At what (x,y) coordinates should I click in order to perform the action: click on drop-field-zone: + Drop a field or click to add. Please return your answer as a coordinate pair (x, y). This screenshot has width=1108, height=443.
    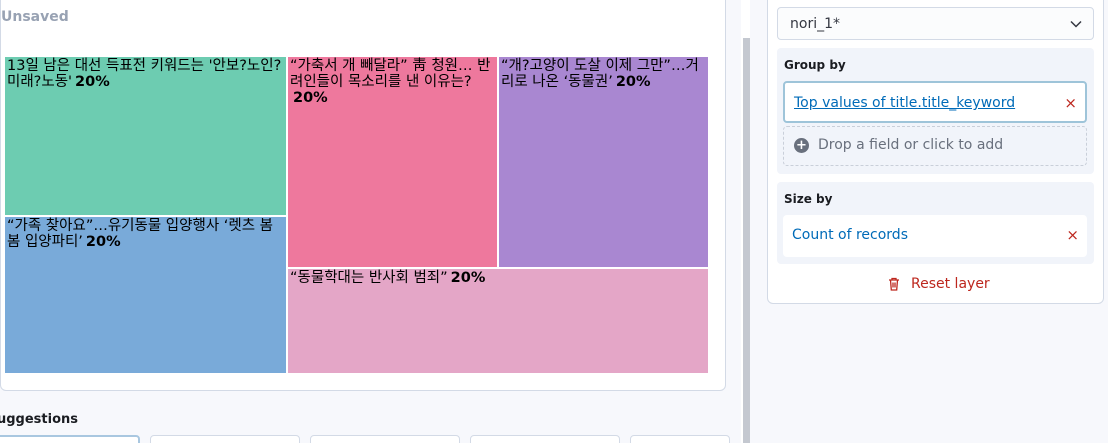
    Looking at the image, I should click on (935, 146).